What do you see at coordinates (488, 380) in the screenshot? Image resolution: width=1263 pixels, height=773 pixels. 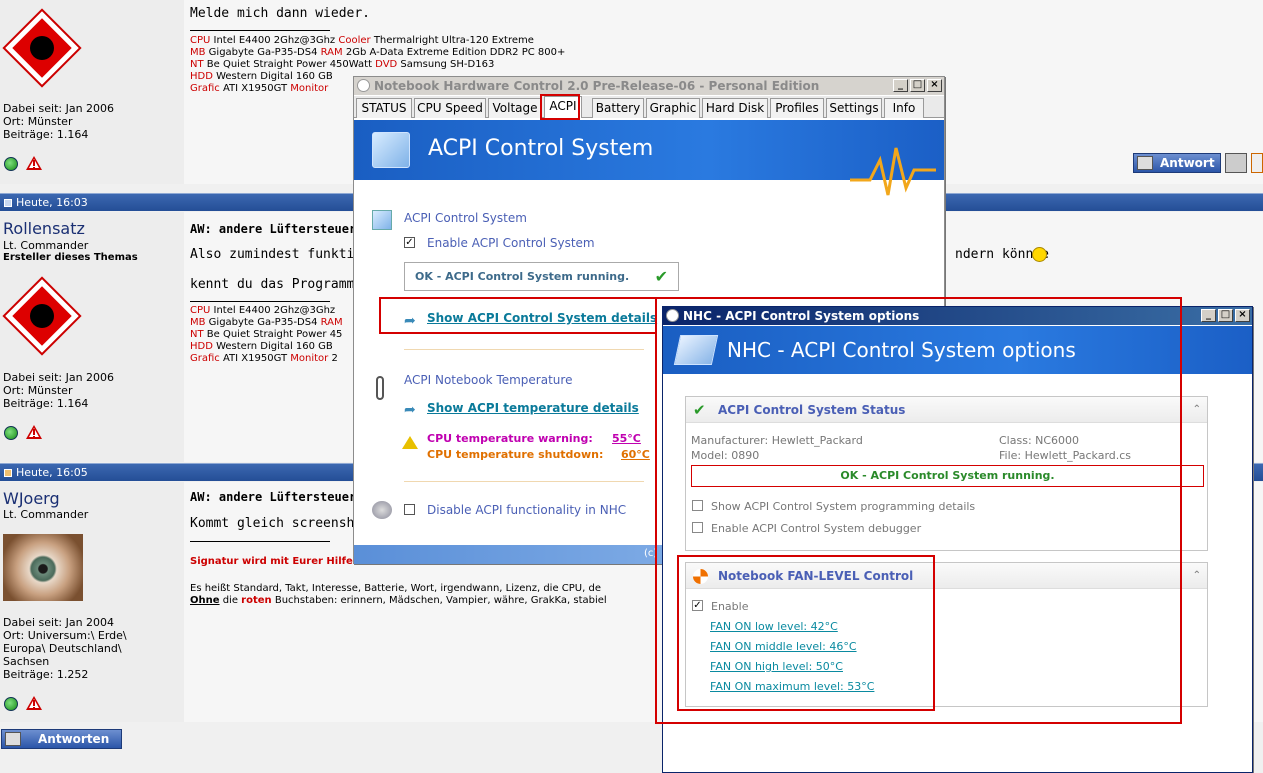 I see `section-acpi-temperature: ACPI Notebook Temperature` at bounding box center [488, 380].